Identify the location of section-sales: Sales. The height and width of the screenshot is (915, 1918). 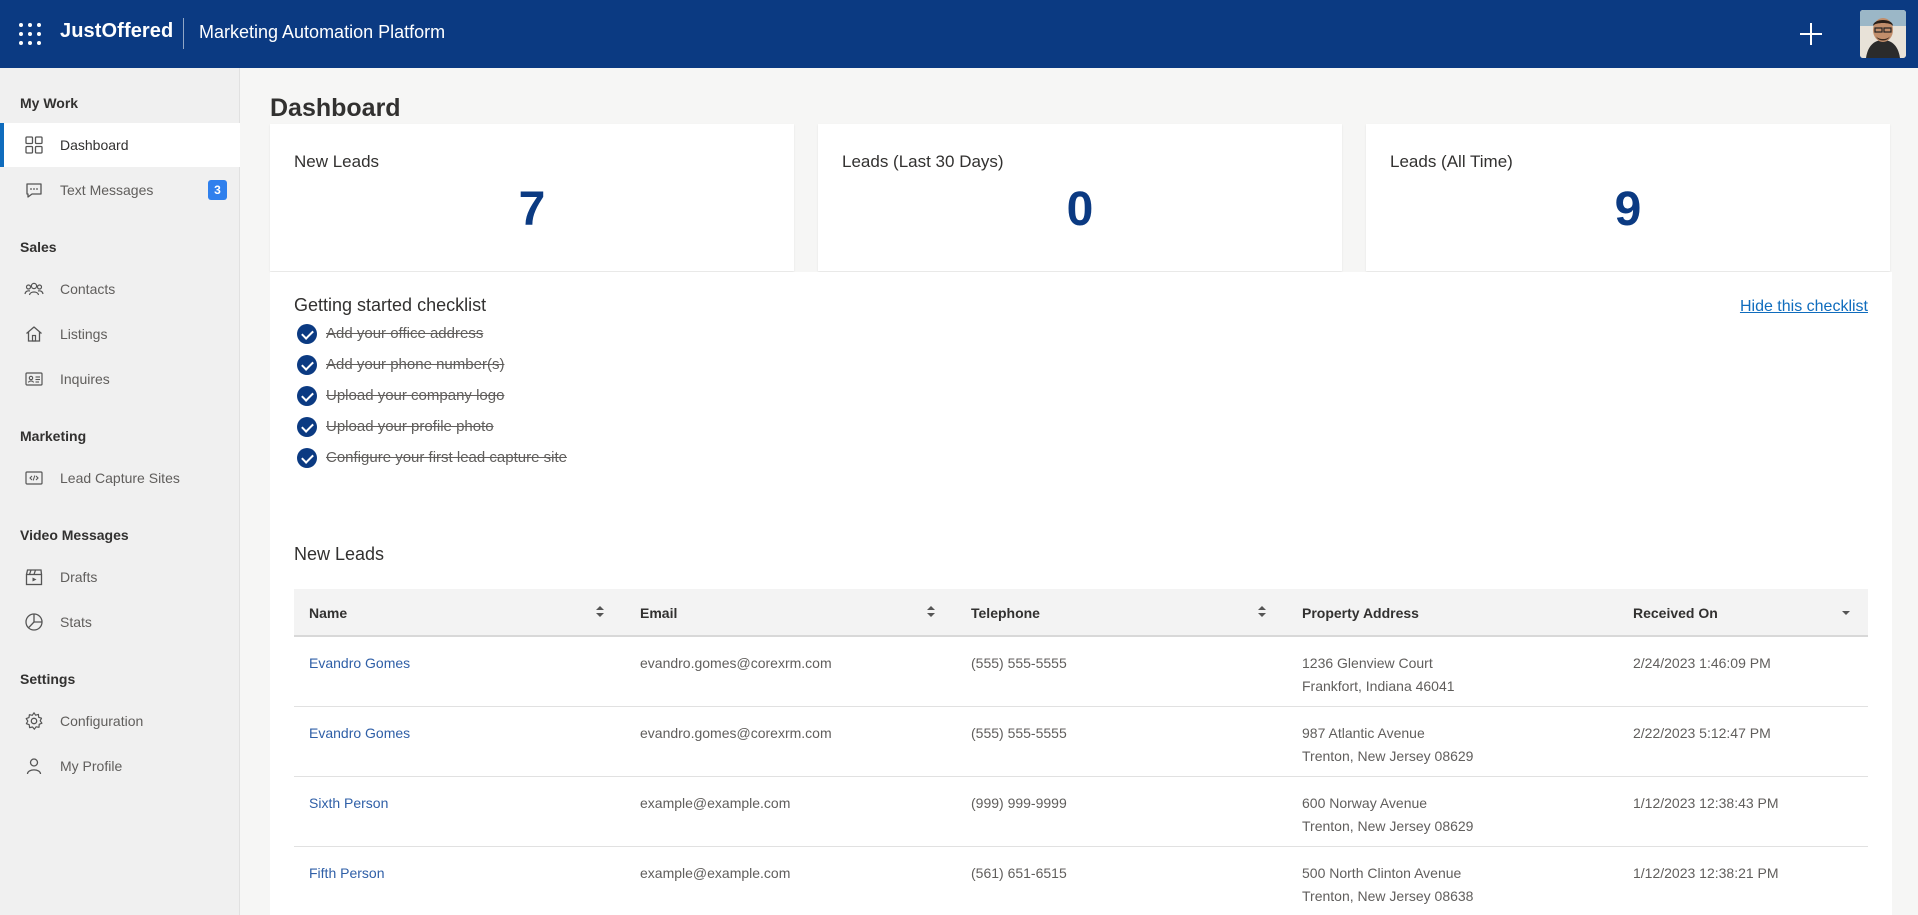
(38, 247).